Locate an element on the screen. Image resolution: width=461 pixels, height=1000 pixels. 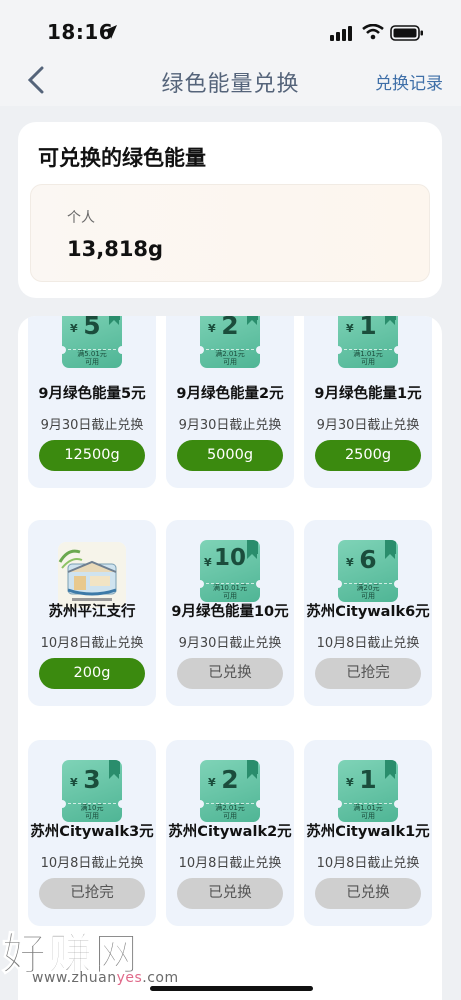
reward-name: 苏州Citywalk1元 is located at coordinates (368, 832).